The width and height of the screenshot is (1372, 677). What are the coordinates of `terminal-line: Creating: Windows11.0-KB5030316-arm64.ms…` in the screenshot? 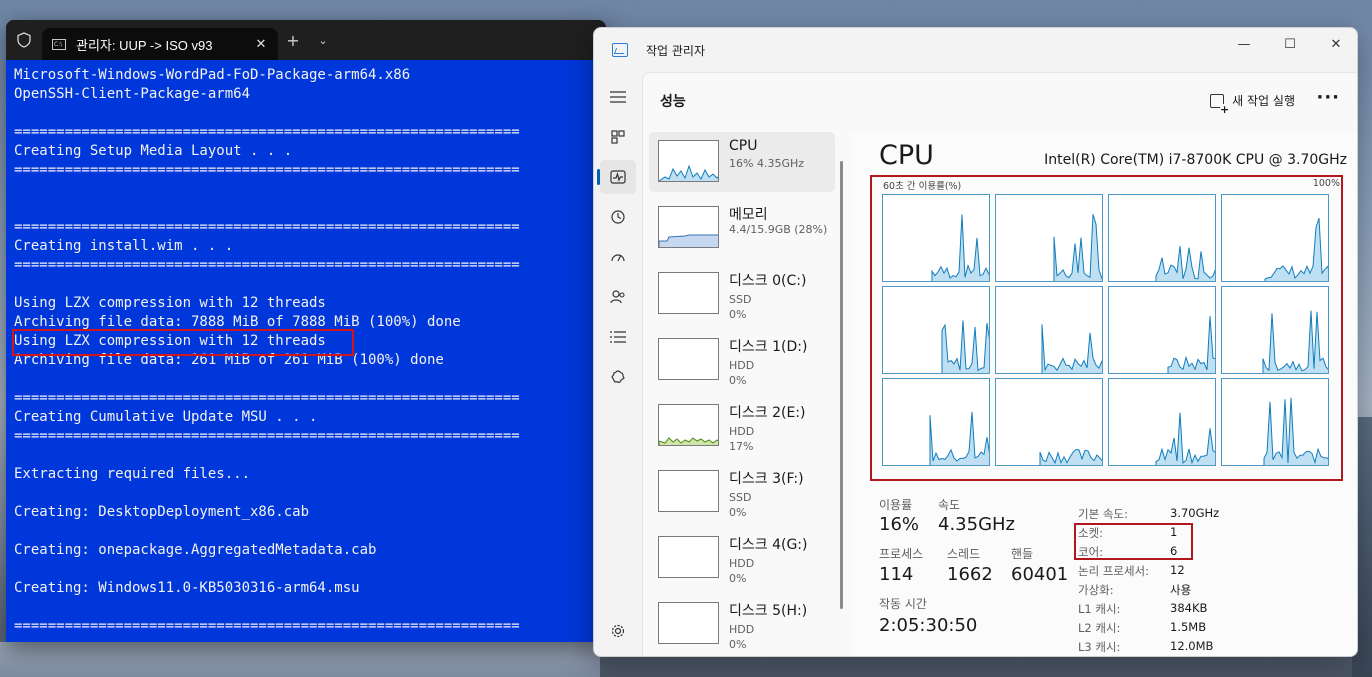 It's located at (187, 588).